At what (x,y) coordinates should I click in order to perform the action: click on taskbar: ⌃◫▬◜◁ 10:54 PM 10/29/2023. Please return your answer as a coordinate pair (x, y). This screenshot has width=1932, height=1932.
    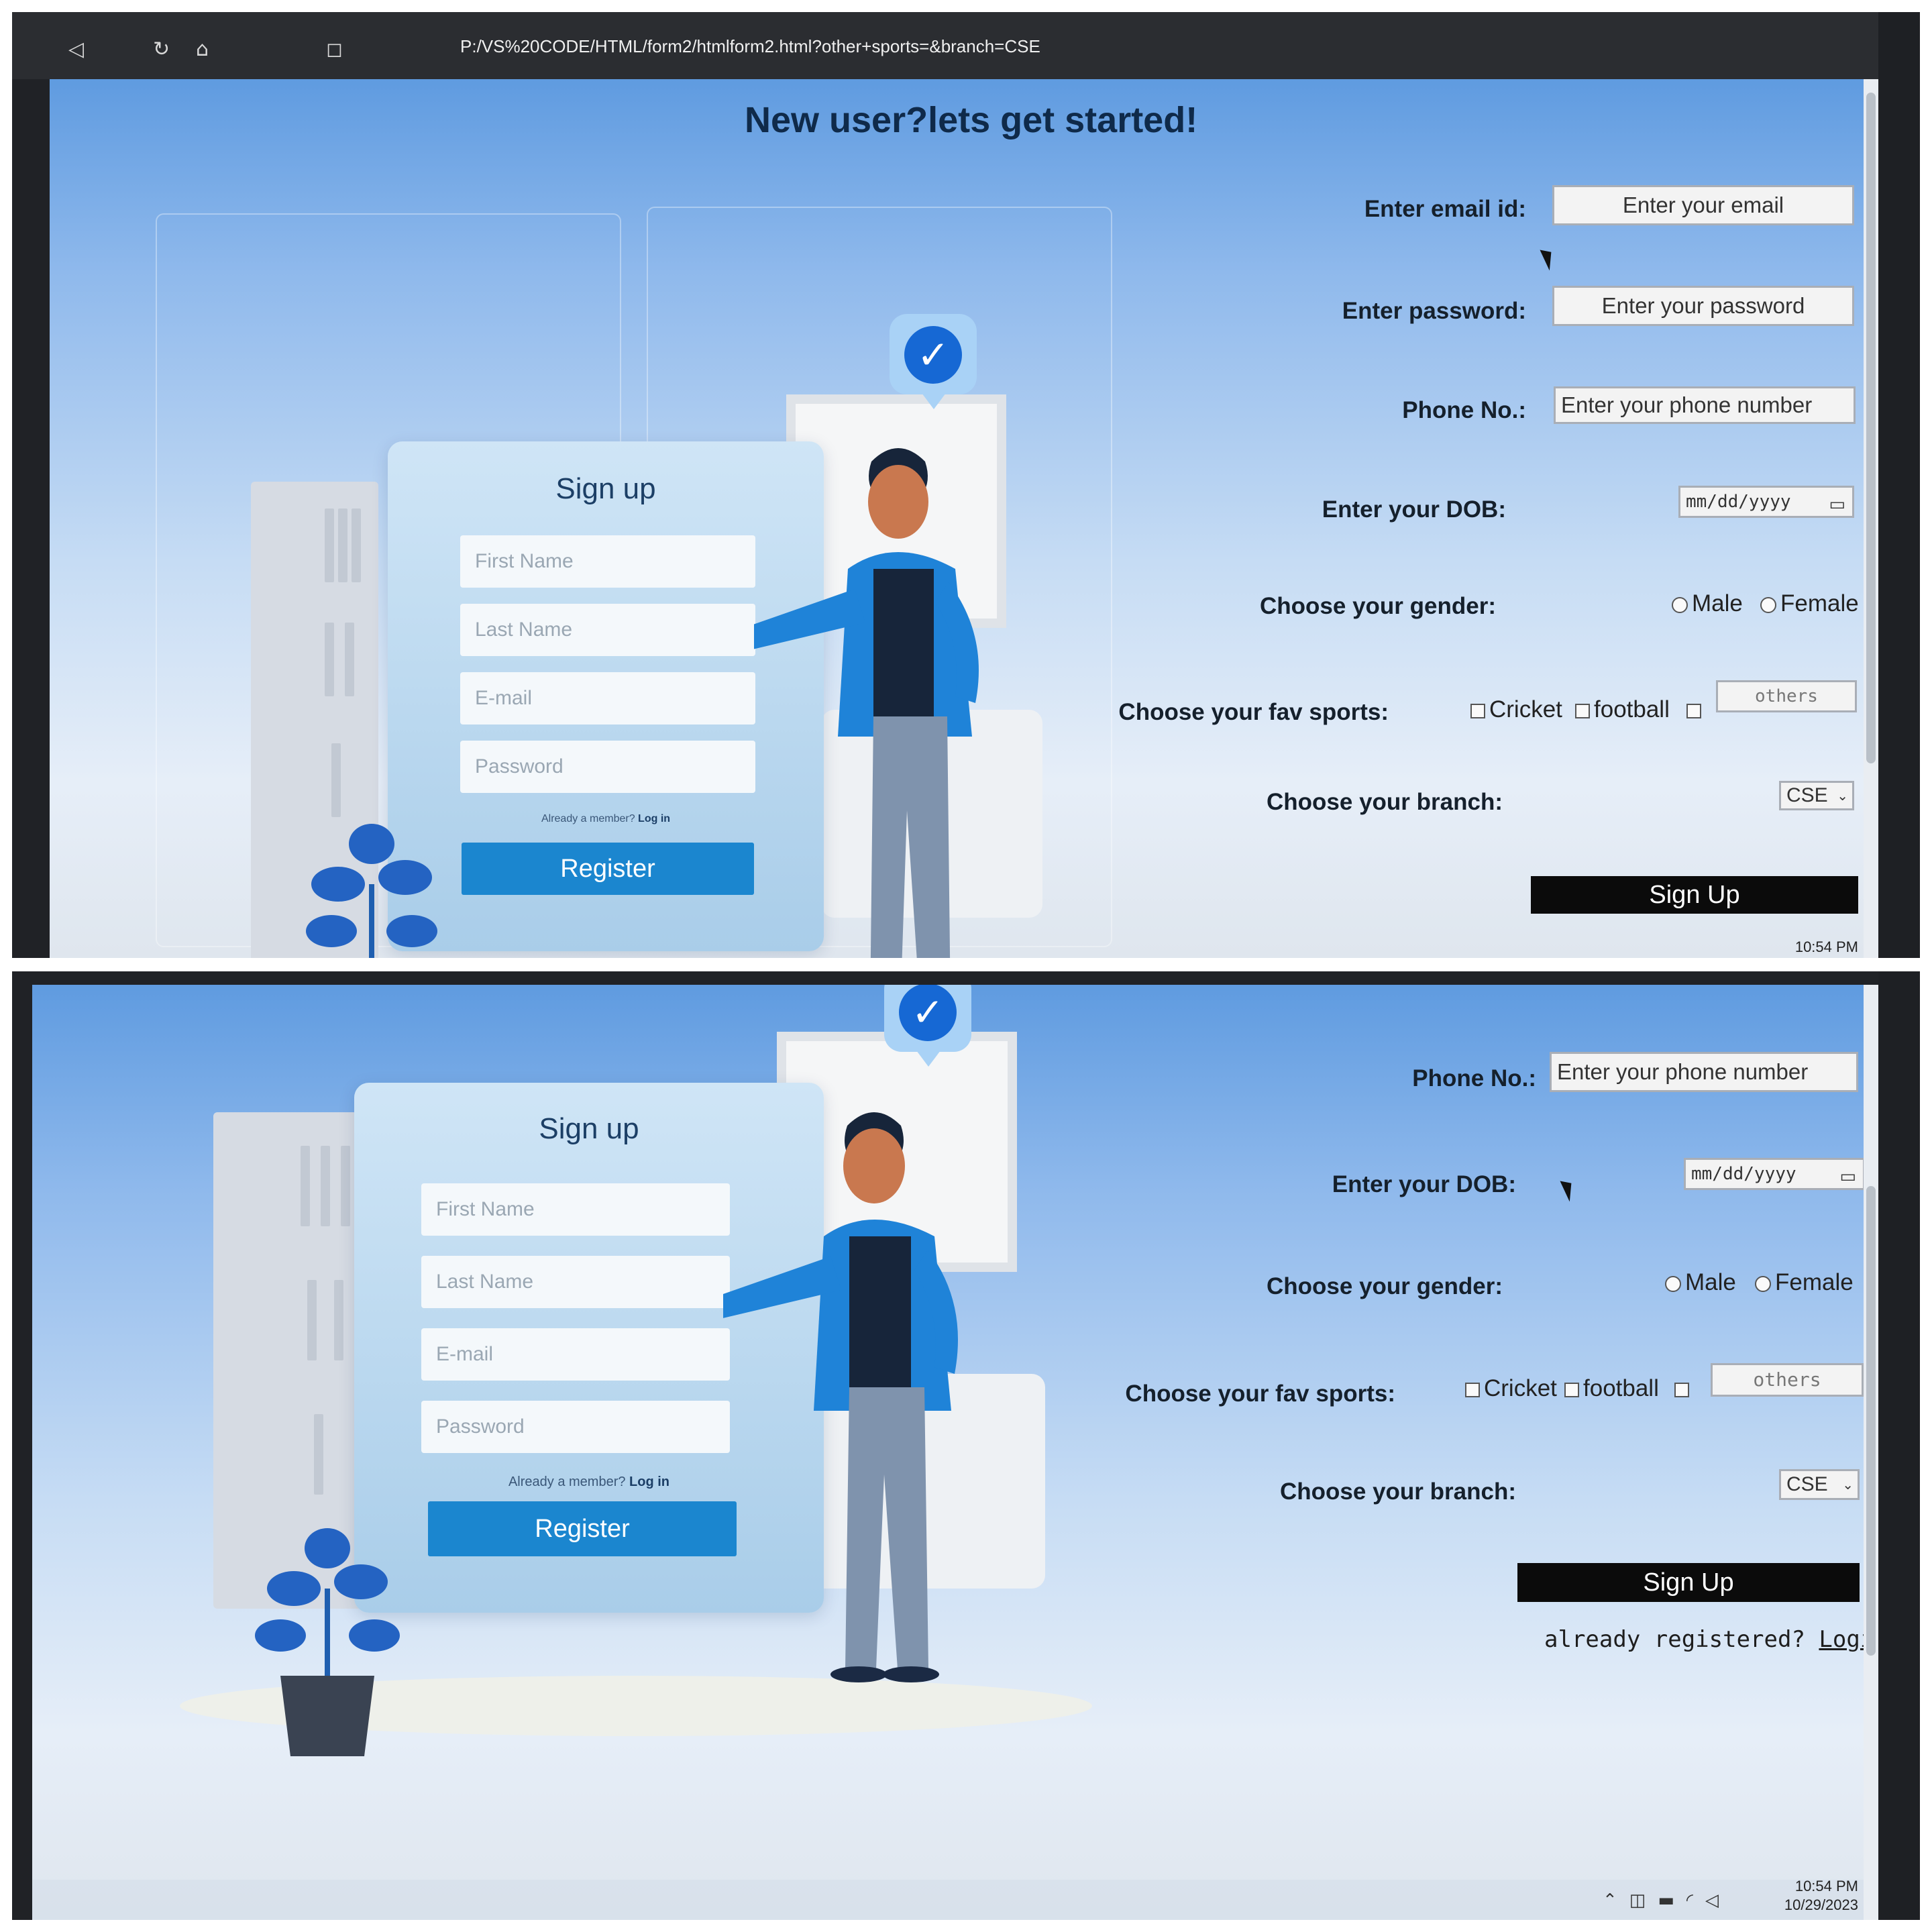
    Looking at the image, I should click on (955, 1899).